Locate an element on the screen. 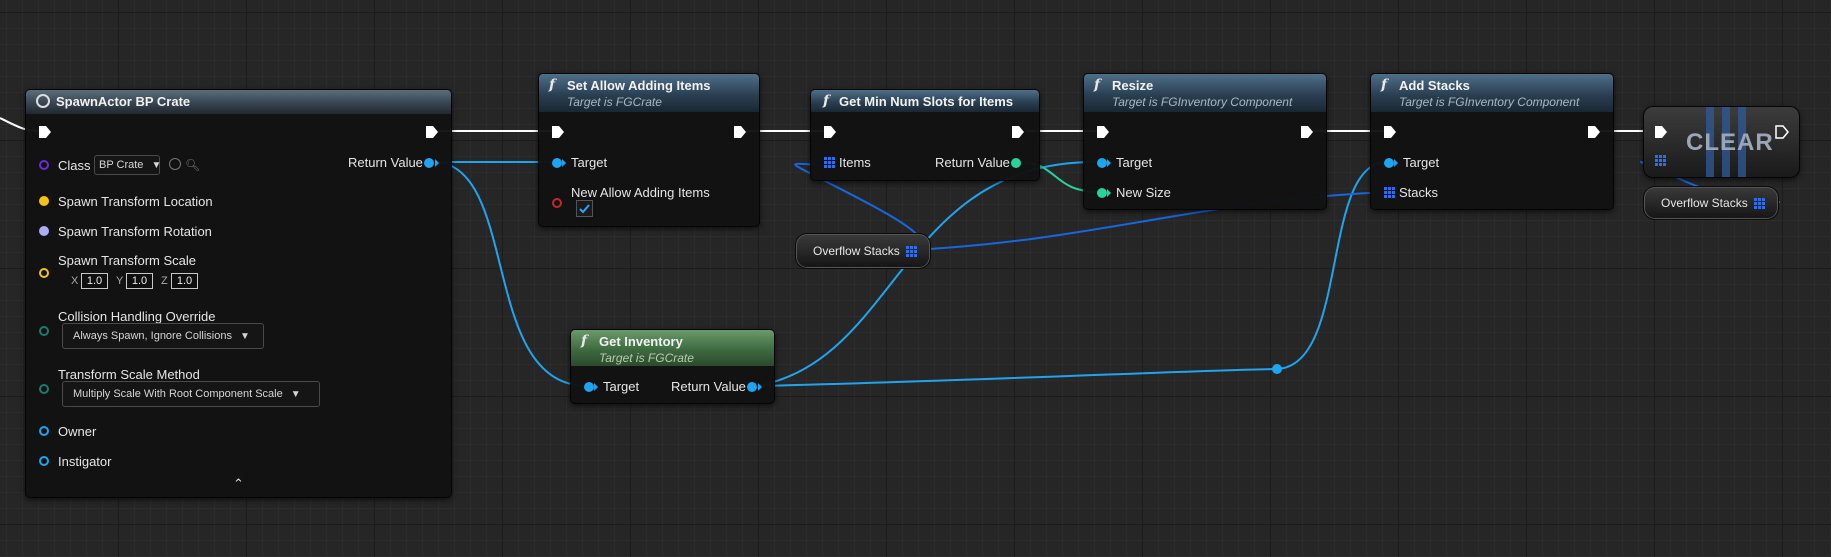 The height and width of the screenshot is (557, 1831). clear-title: CLEAR is located at coordinates (1730, 142).